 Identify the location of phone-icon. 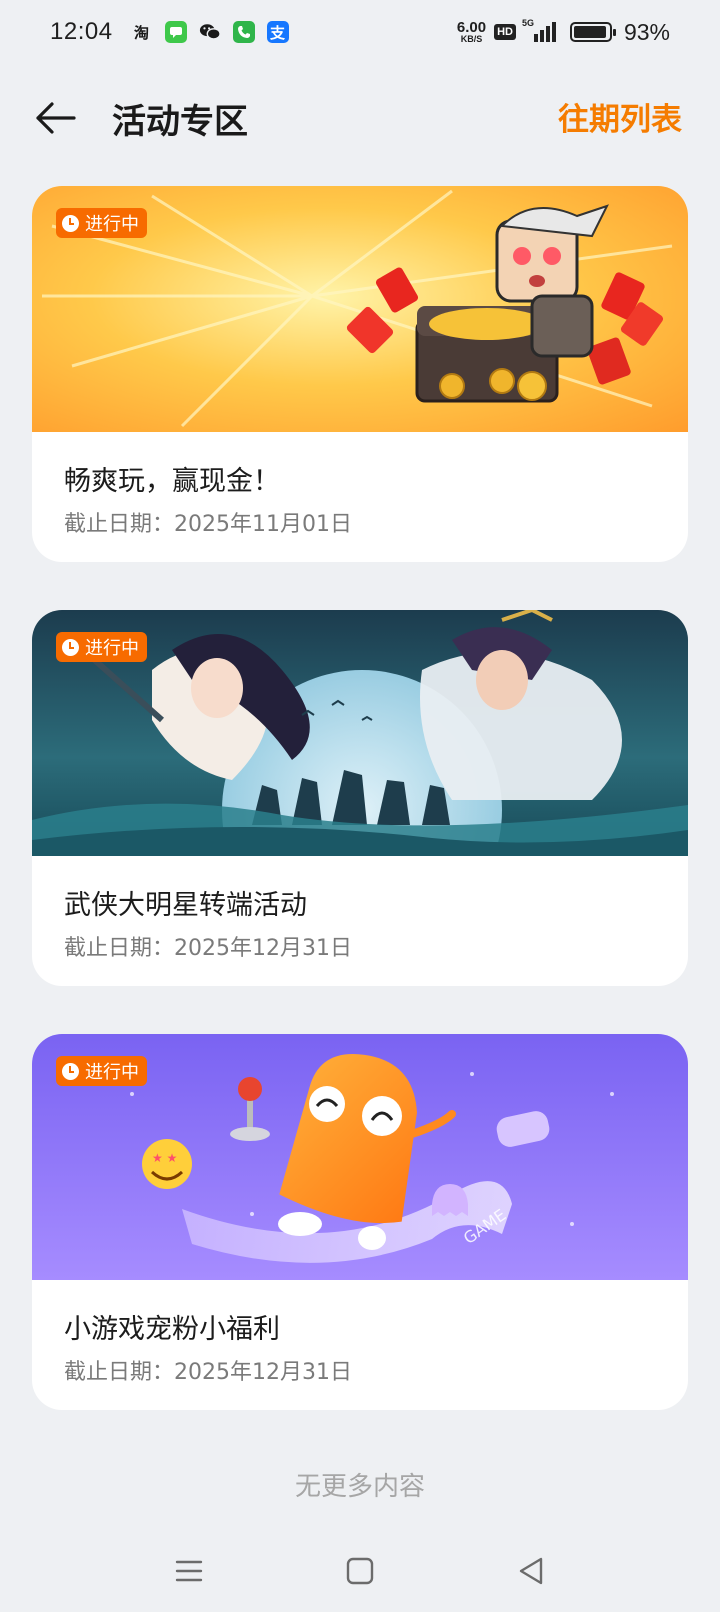
(243, 32).